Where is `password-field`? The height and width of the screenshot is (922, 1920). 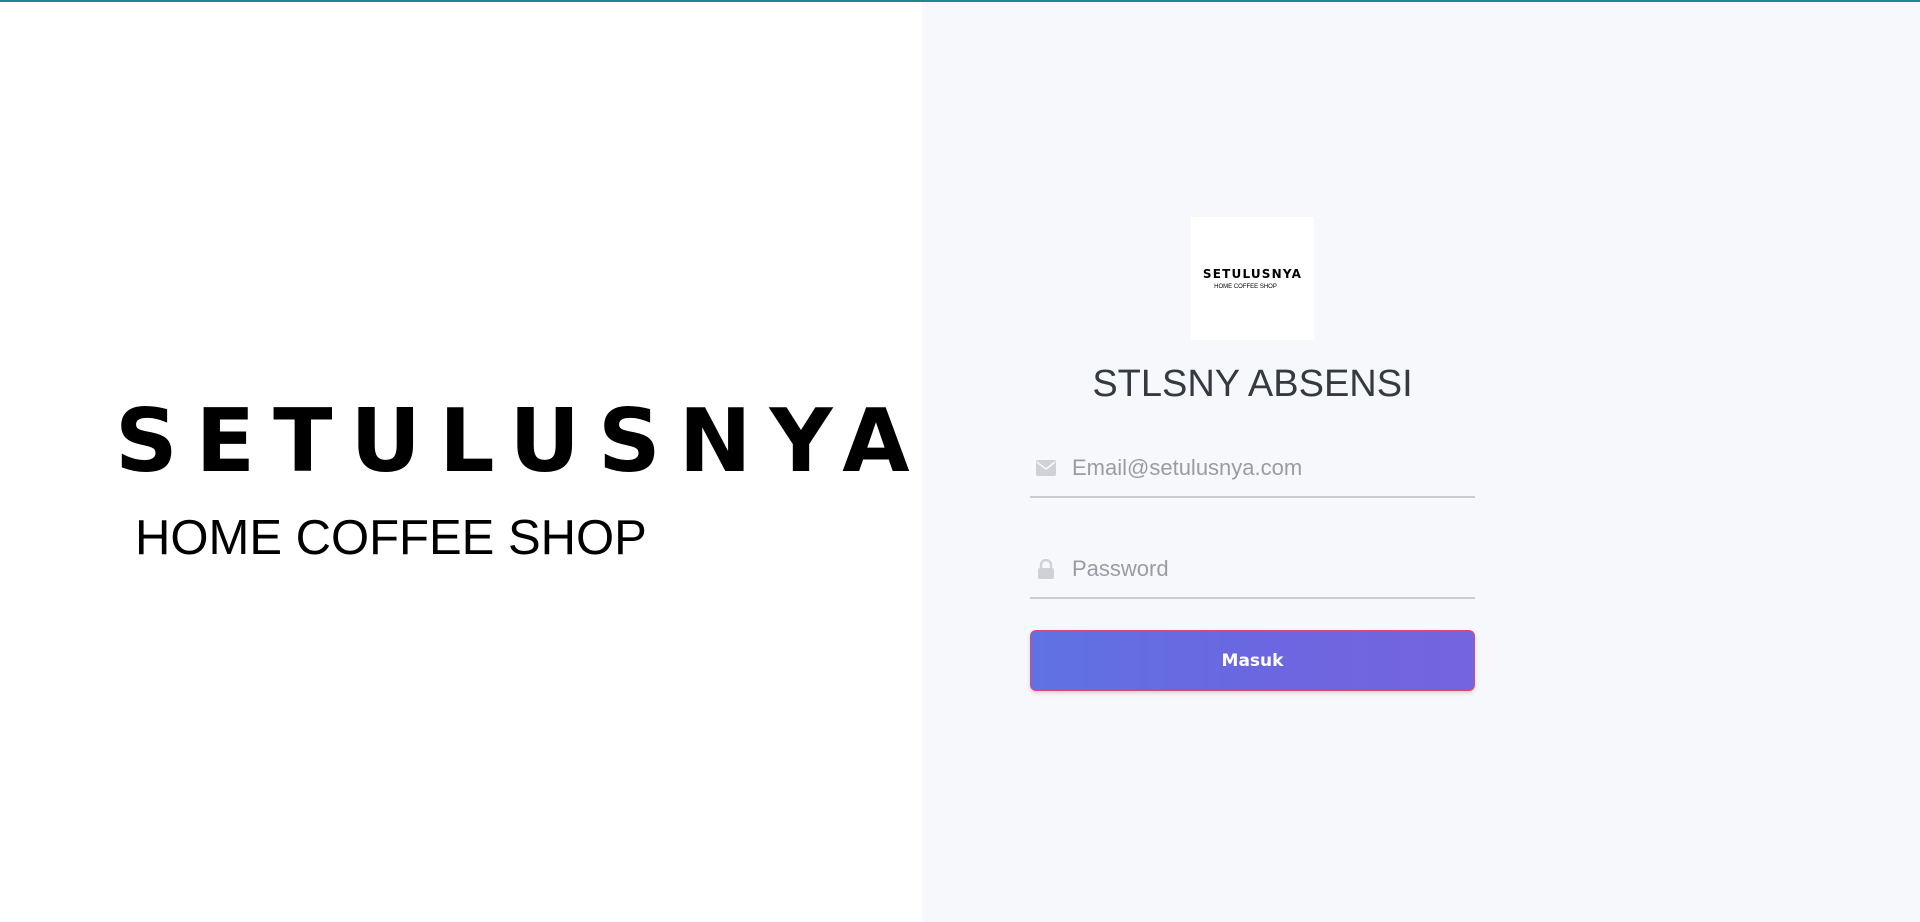 password-field is located at coordinates (1252, 570).